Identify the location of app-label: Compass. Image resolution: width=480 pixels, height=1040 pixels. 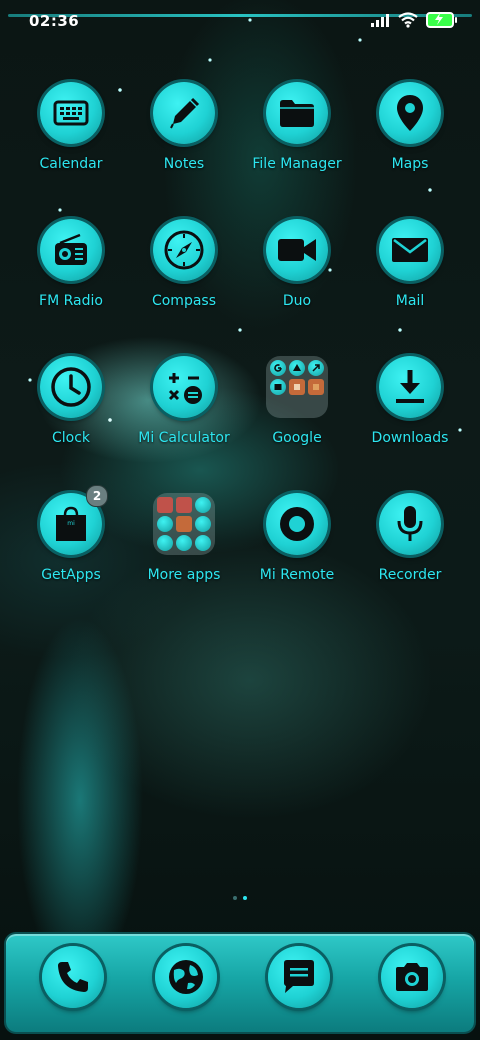
(184, 301).